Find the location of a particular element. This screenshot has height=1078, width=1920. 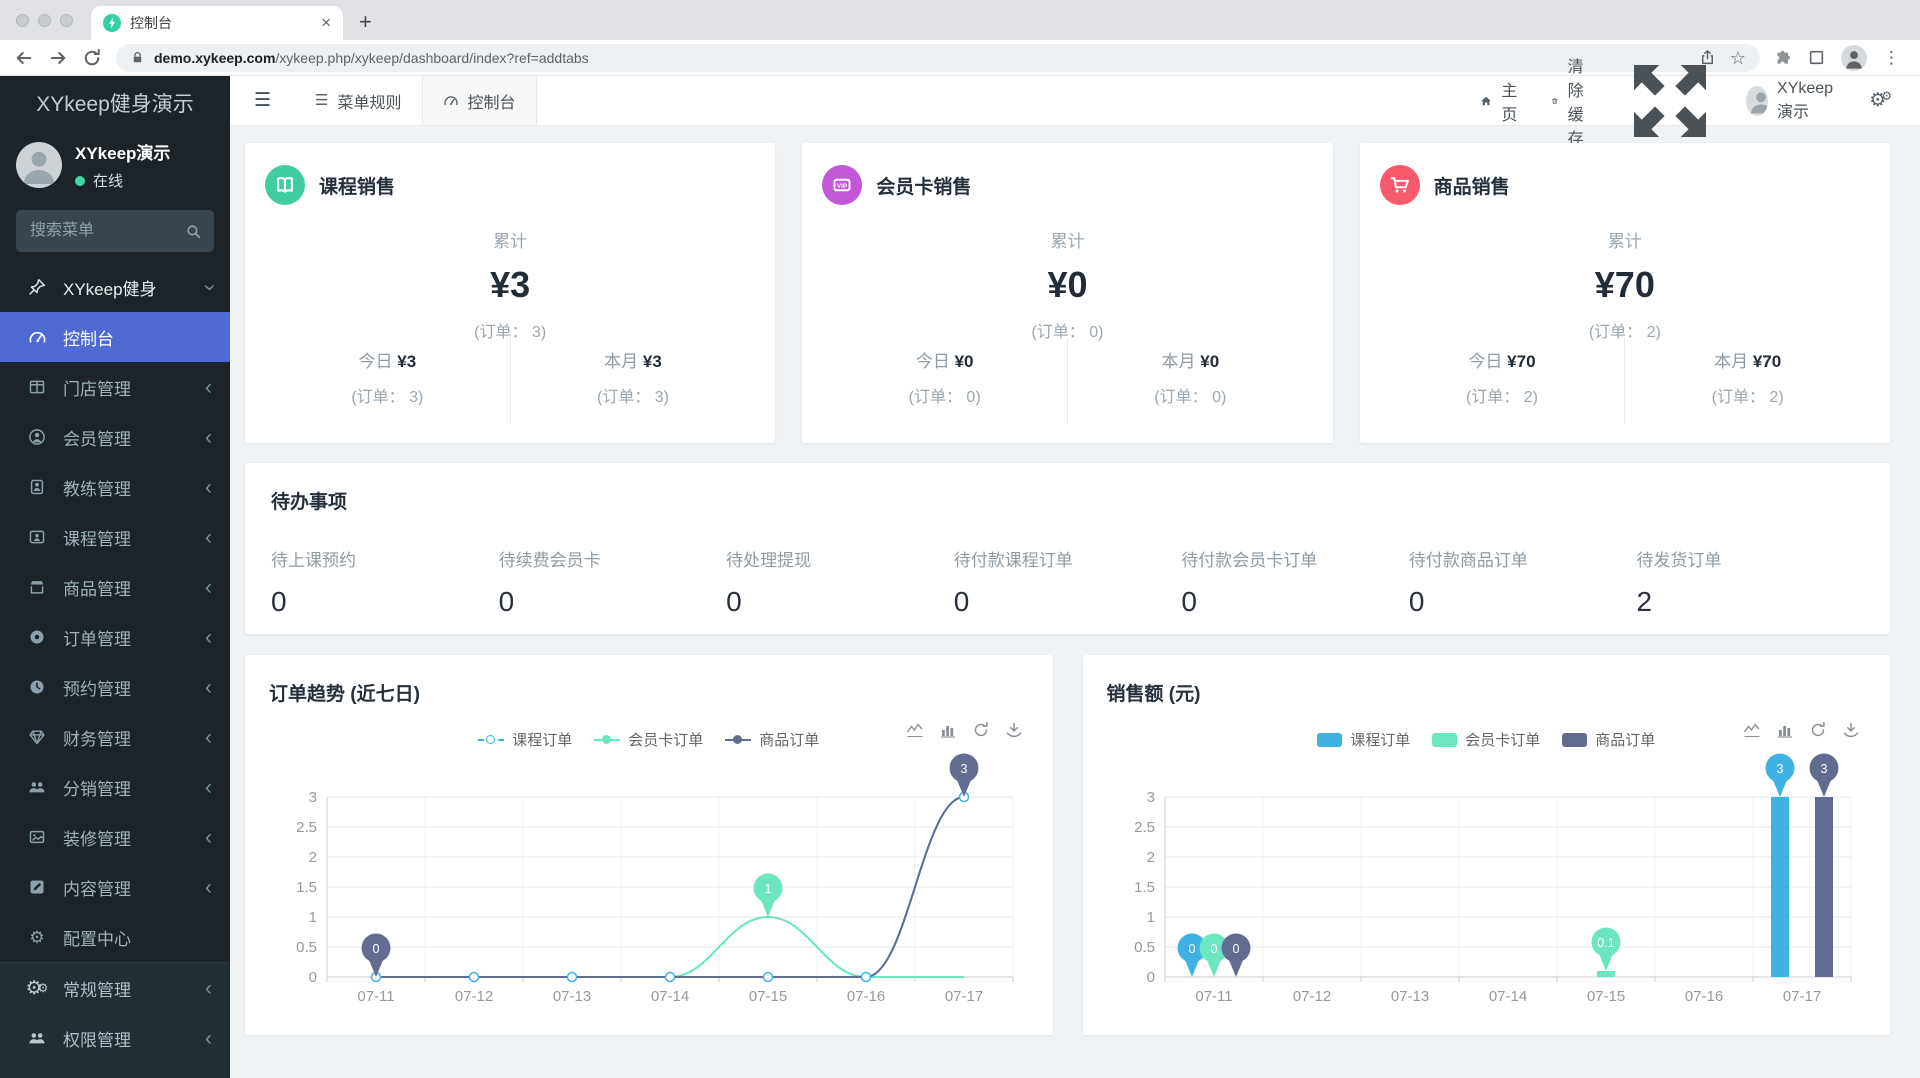

total-amount: ¥3 is located at coordinates (510, 284).